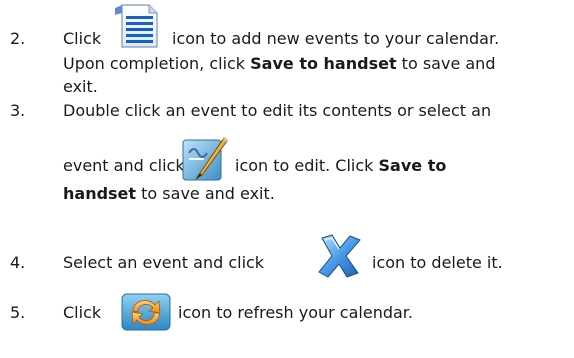  What do you see at coordinates (169, 193) in the screenshot?
I see `step-3-line-3: handset to save and exit.` at bounding box center [169, 193].